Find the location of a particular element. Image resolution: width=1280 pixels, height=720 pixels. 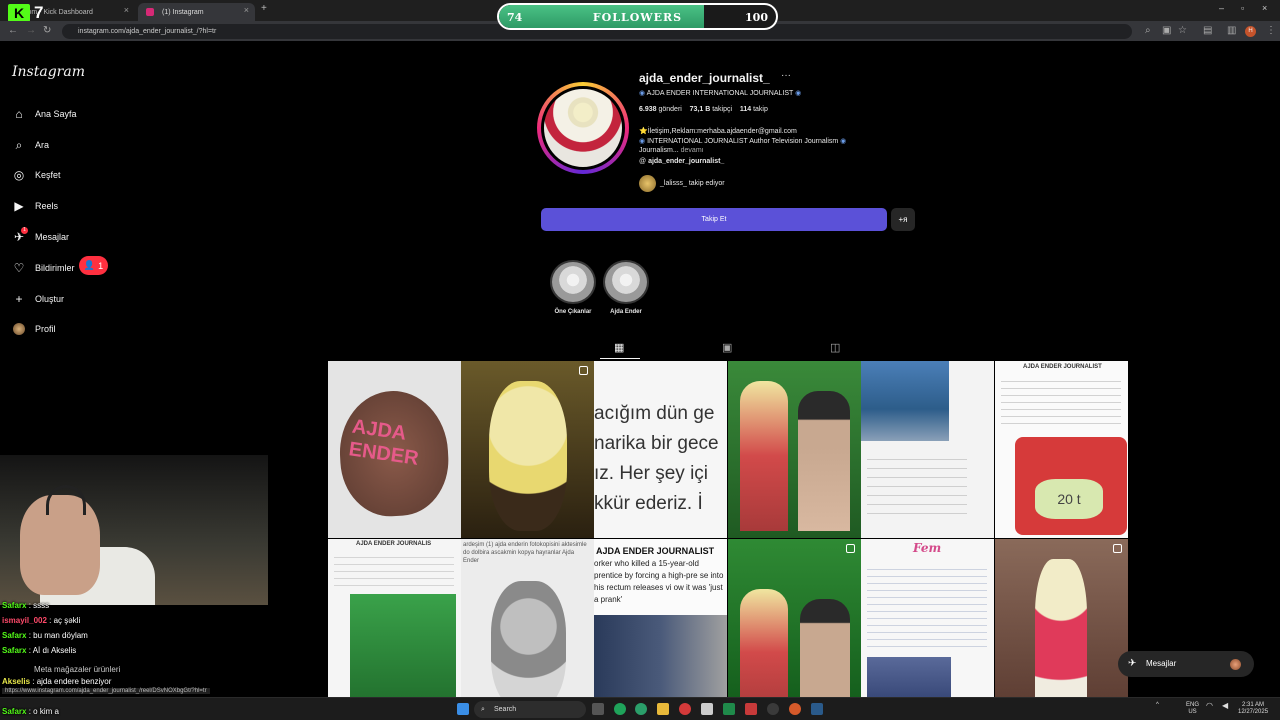

windows-taskbar: ⌕ Search ^ ENG US ◠ ◀ 2:31 AM 12/27/2025 is located at coordinates (640, 708).